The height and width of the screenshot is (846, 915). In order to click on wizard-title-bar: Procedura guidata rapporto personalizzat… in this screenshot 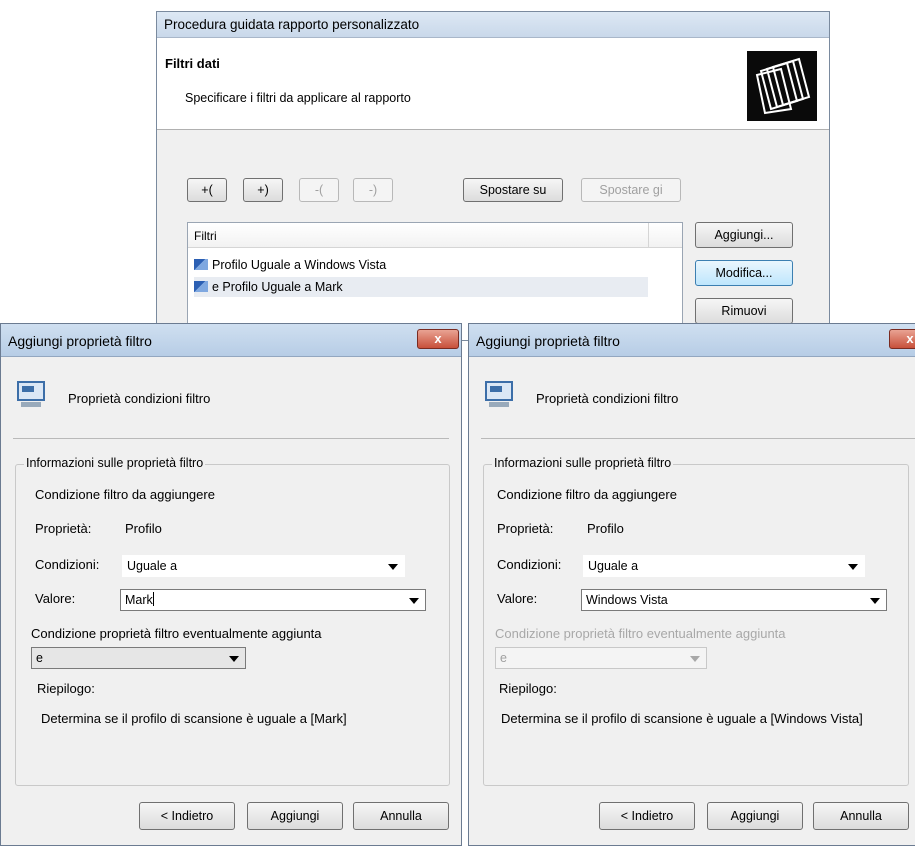, I will do `click(493, 25)`.